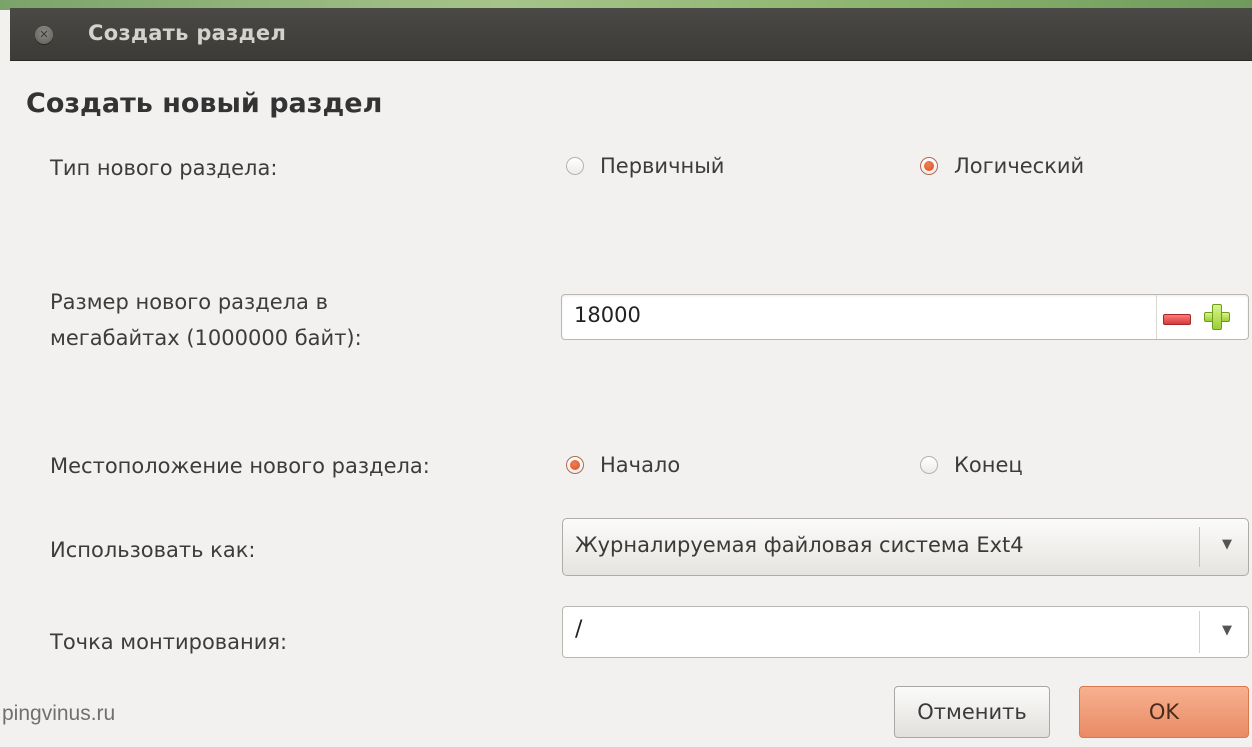 Image resolution: width=1252 pixels, height=747 pixels. Describe the element at coordinates (640, 465) in the screenshot. I see `radio-start-label: Начало` at that location.